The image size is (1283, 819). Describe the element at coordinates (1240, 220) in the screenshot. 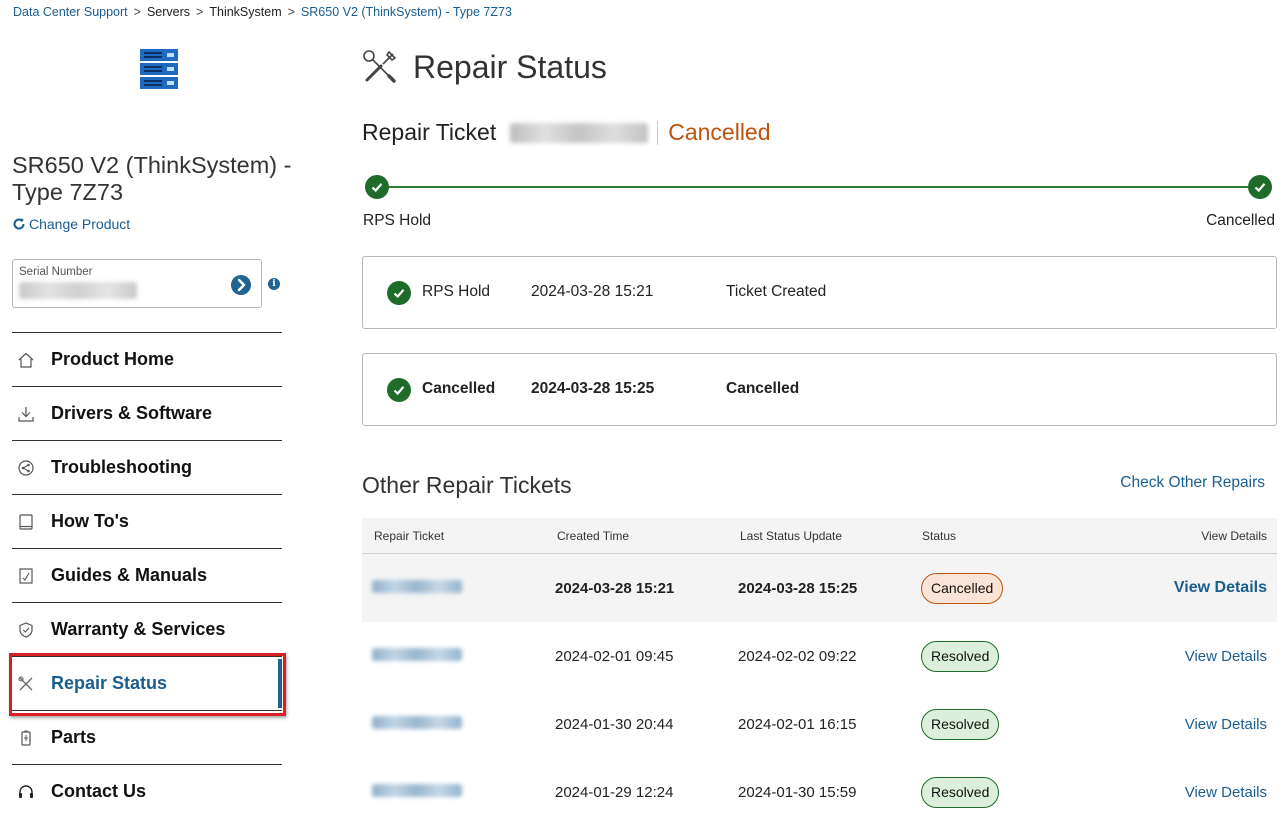

I see `progress-end-label: Cancelled` at that location.